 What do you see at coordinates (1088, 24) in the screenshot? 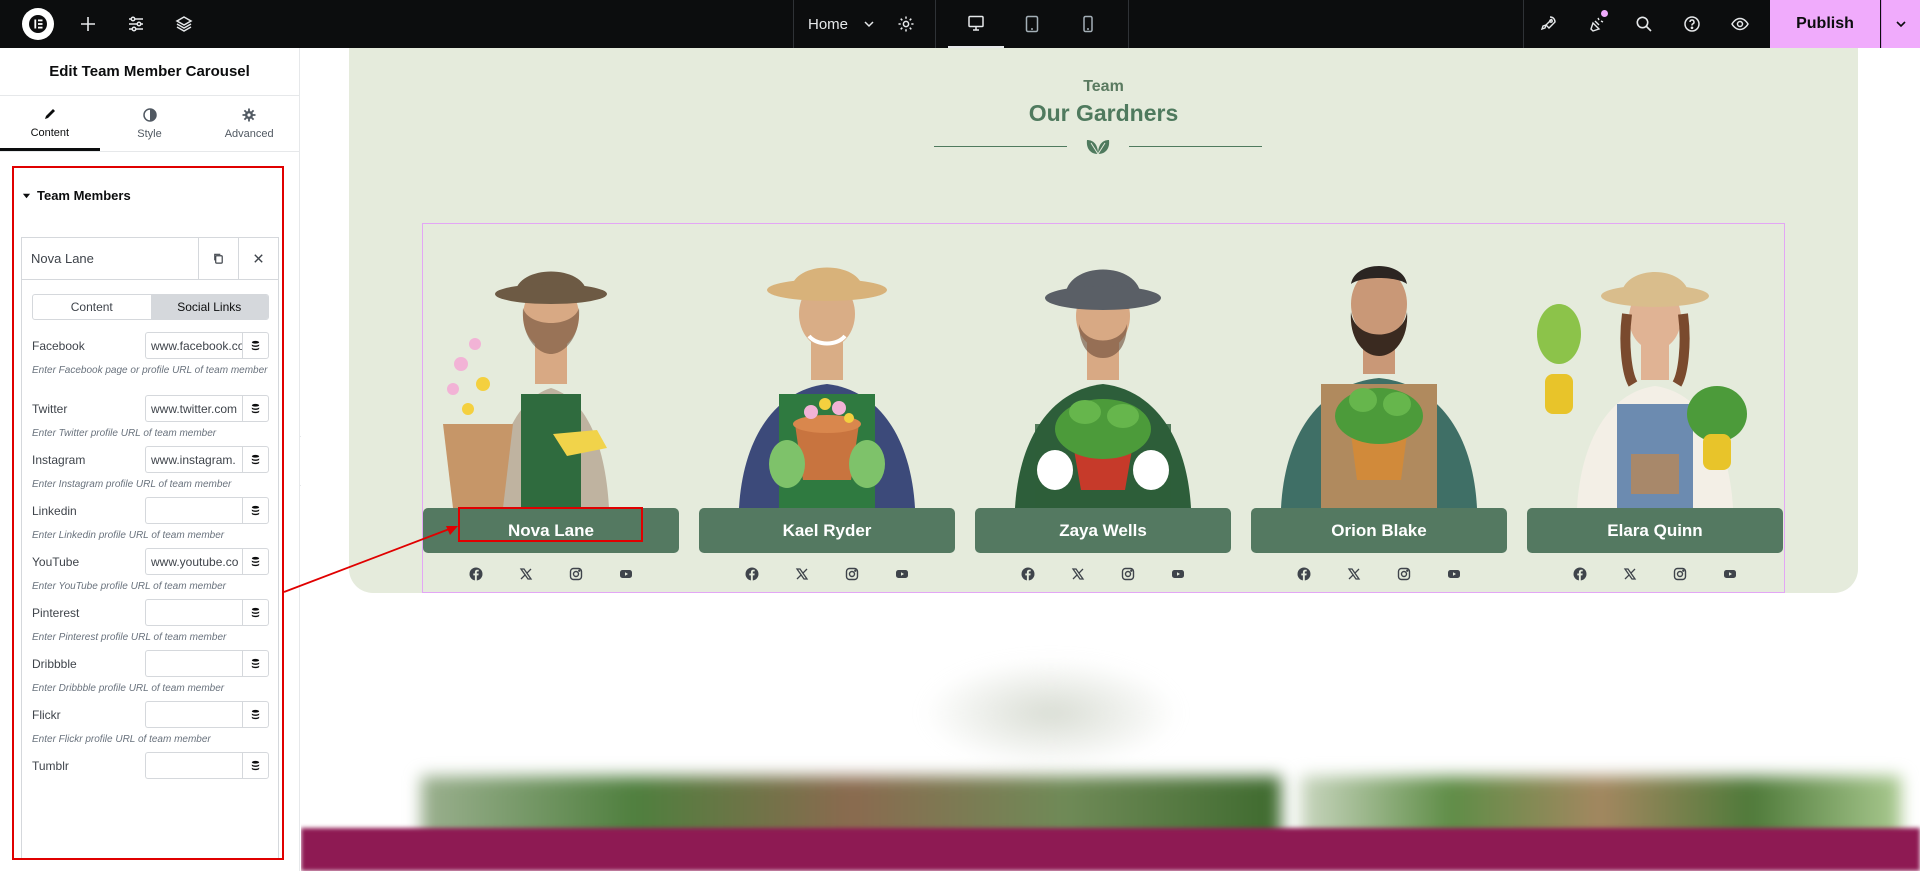
I see `mobile-icon` at bounding box center [1088, 24].